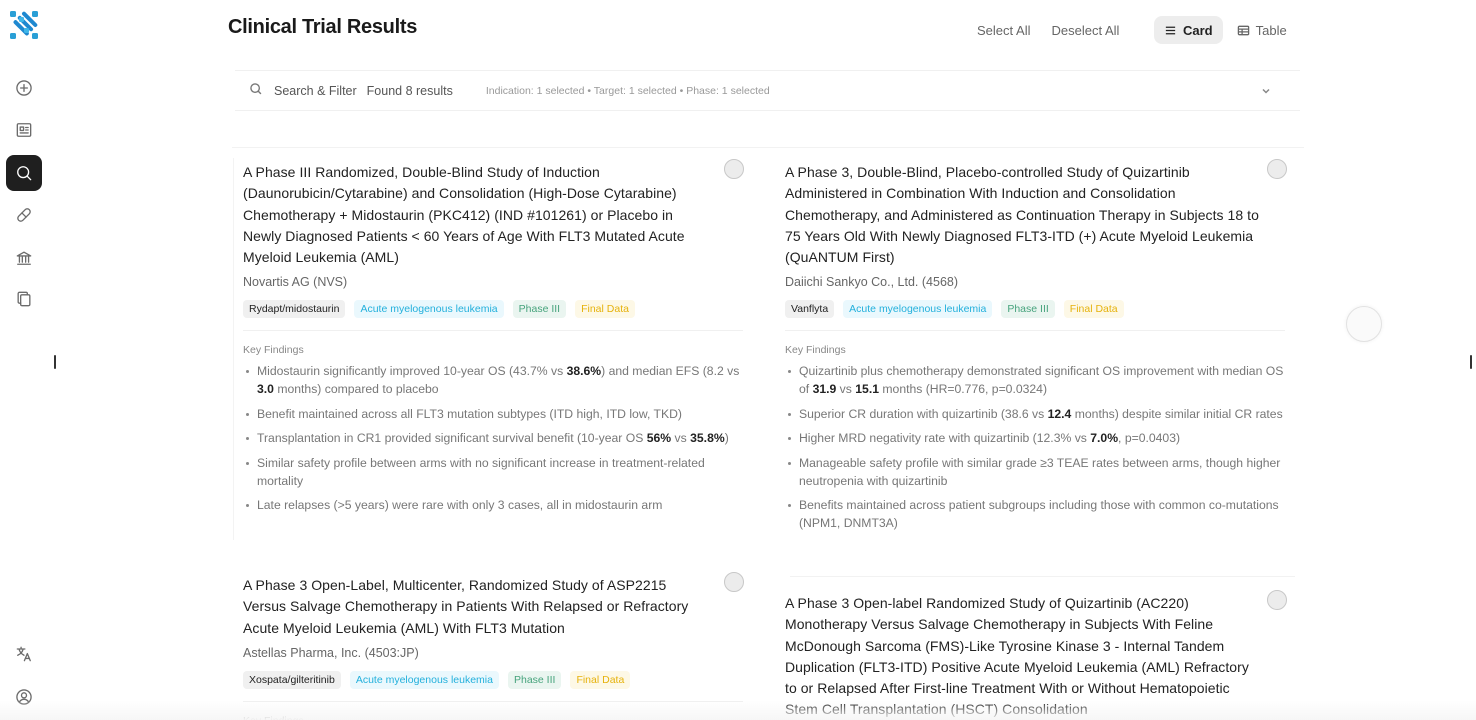 This screenshot has height=720, width=1476. Describe the element at coordinates (1170, 30) in the screenshot. I see `list-icon` at that location.